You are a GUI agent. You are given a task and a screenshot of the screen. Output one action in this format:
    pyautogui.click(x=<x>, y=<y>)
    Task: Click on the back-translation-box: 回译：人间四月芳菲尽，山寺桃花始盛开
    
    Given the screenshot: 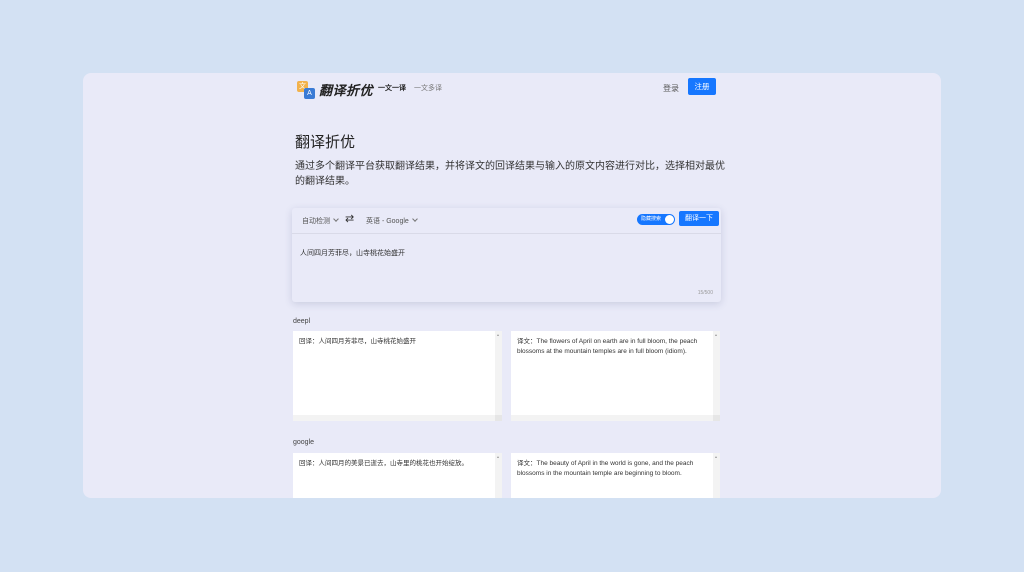 What is the action you would take?
    pyautogui.click(x=397, y=376)
    